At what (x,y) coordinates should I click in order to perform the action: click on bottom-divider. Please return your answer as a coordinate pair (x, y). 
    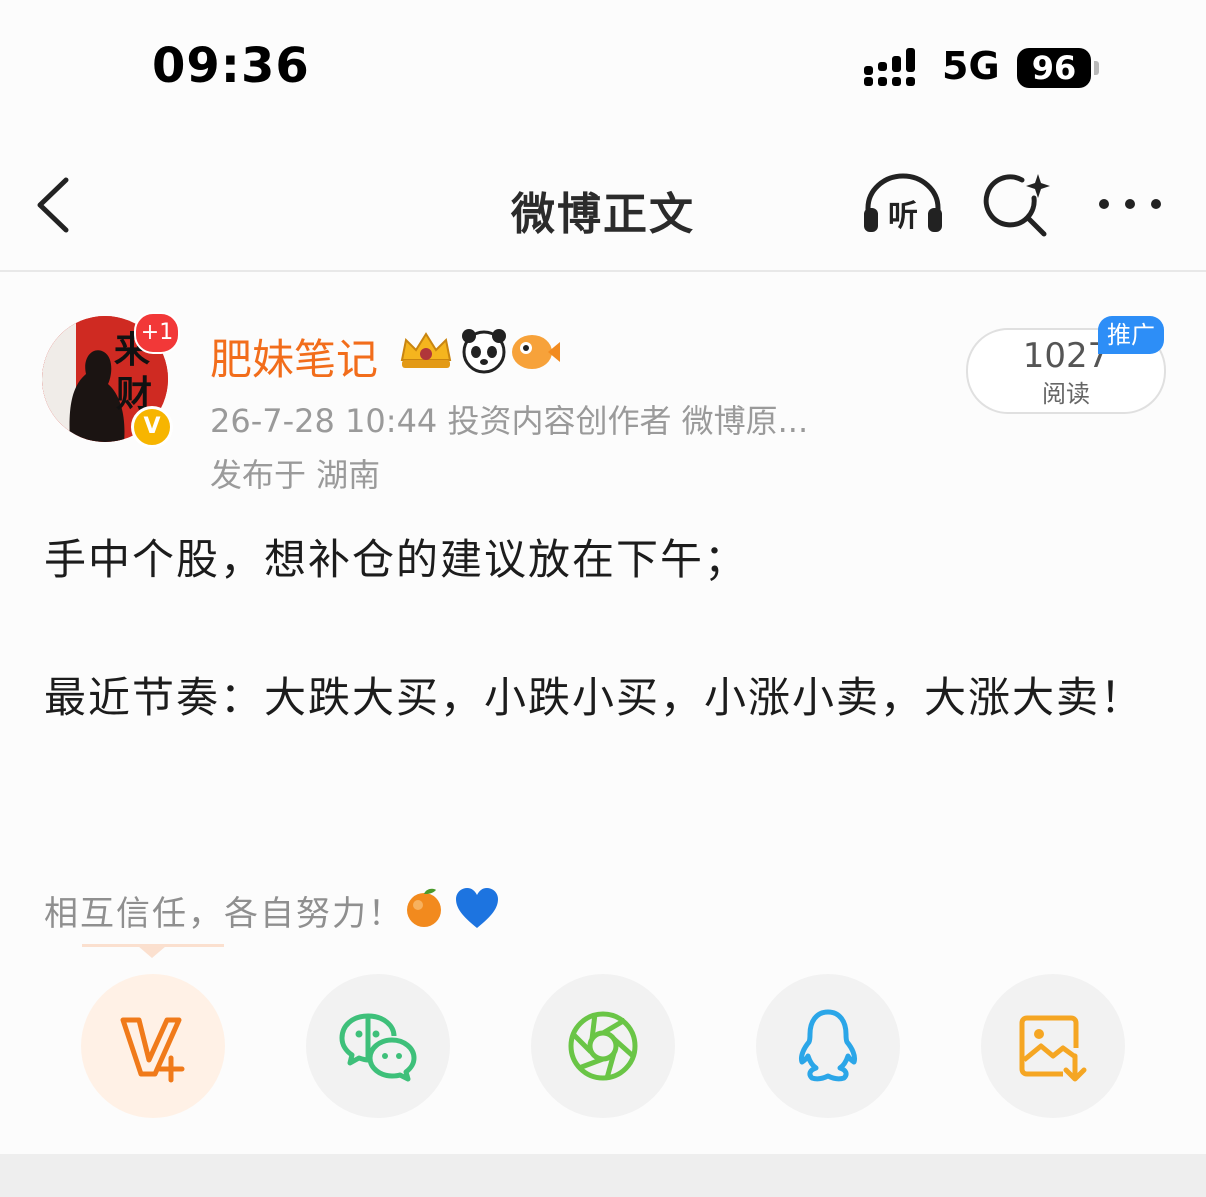
    Looking at the image, I should click on (603, 1175).